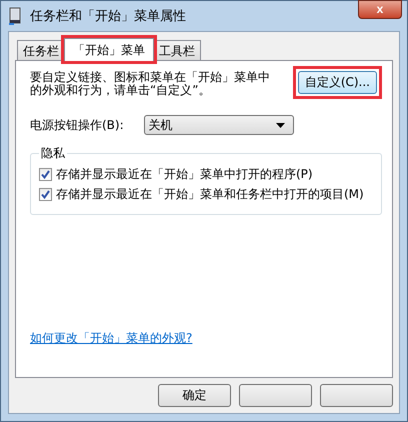  I want to click on description-text: 要自定义链接、图标和菜单在「开始」菜单中的外观和行为，请单击“自定义”。, so click(150, 84).